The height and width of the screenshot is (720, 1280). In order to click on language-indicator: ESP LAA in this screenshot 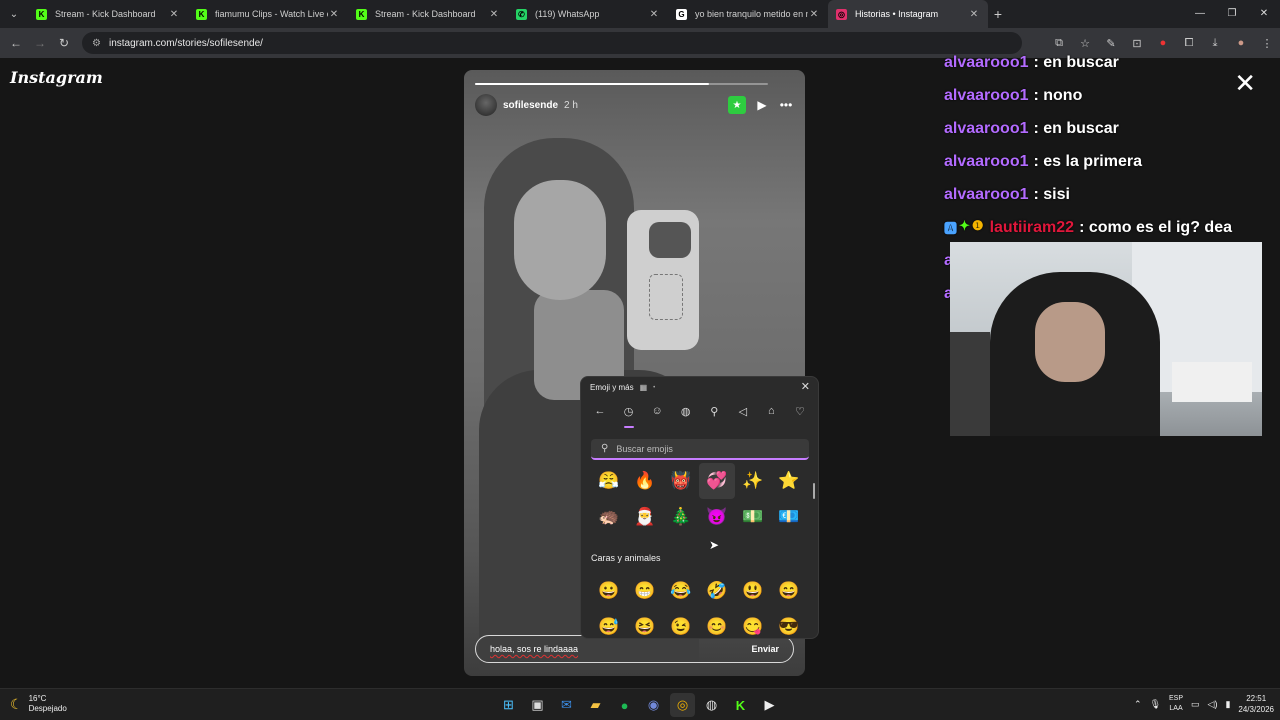, I will do `click(1176, 704)`.